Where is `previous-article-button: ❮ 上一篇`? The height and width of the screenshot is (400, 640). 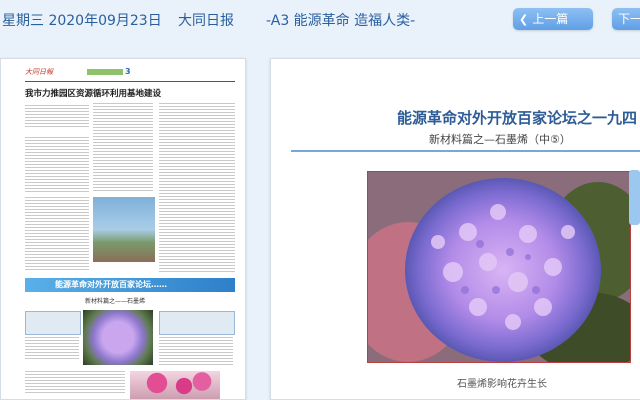 previous-article-button: ❮ 上一篇 is located at coordinates (553, 19).